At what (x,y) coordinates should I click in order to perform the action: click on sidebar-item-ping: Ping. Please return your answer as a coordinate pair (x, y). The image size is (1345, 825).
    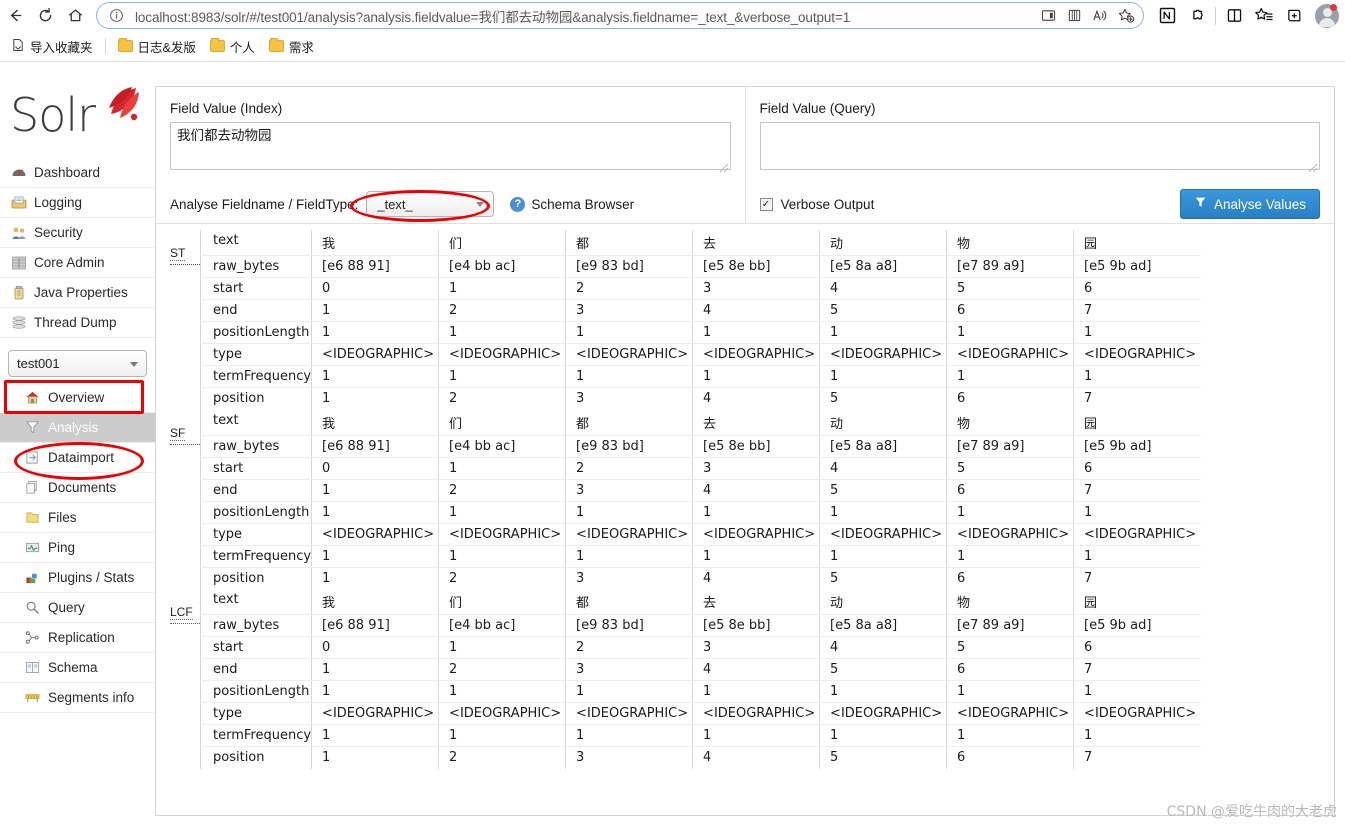
    Looking at the image, I should click on (77, 548).